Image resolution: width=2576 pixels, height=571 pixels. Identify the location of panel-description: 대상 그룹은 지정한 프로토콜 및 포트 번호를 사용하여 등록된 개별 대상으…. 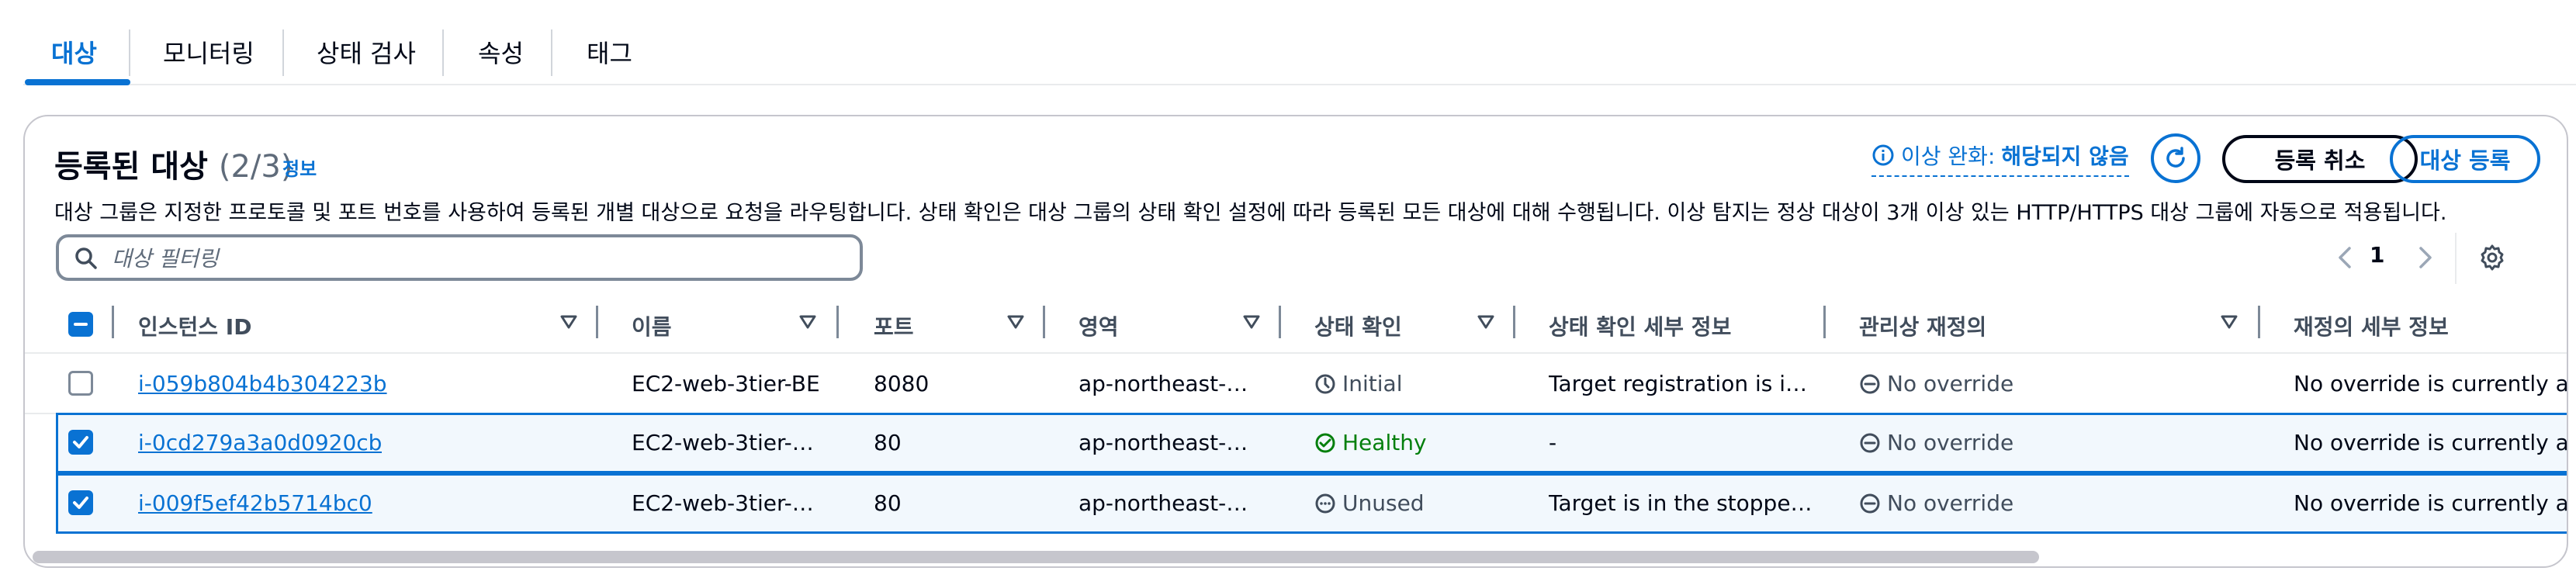
(1250, 213).